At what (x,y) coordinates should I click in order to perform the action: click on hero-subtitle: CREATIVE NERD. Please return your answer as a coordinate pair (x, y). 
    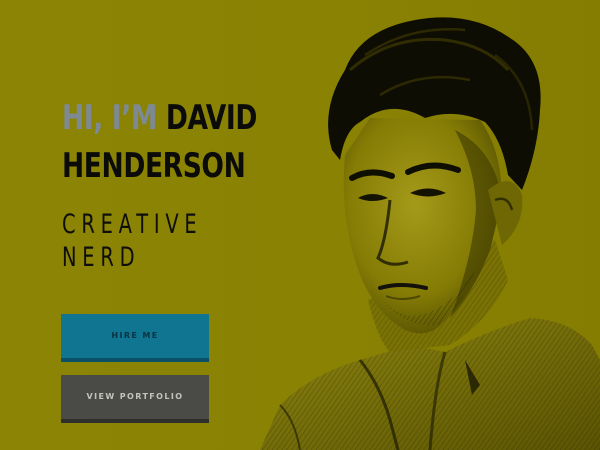
    Looking at the image, I should click on (155, 241).